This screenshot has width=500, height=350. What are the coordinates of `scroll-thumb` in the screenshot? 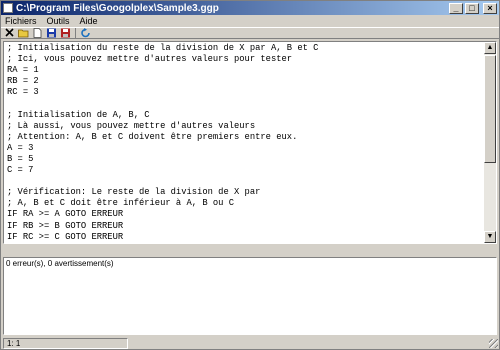 It's located at (490, 109).